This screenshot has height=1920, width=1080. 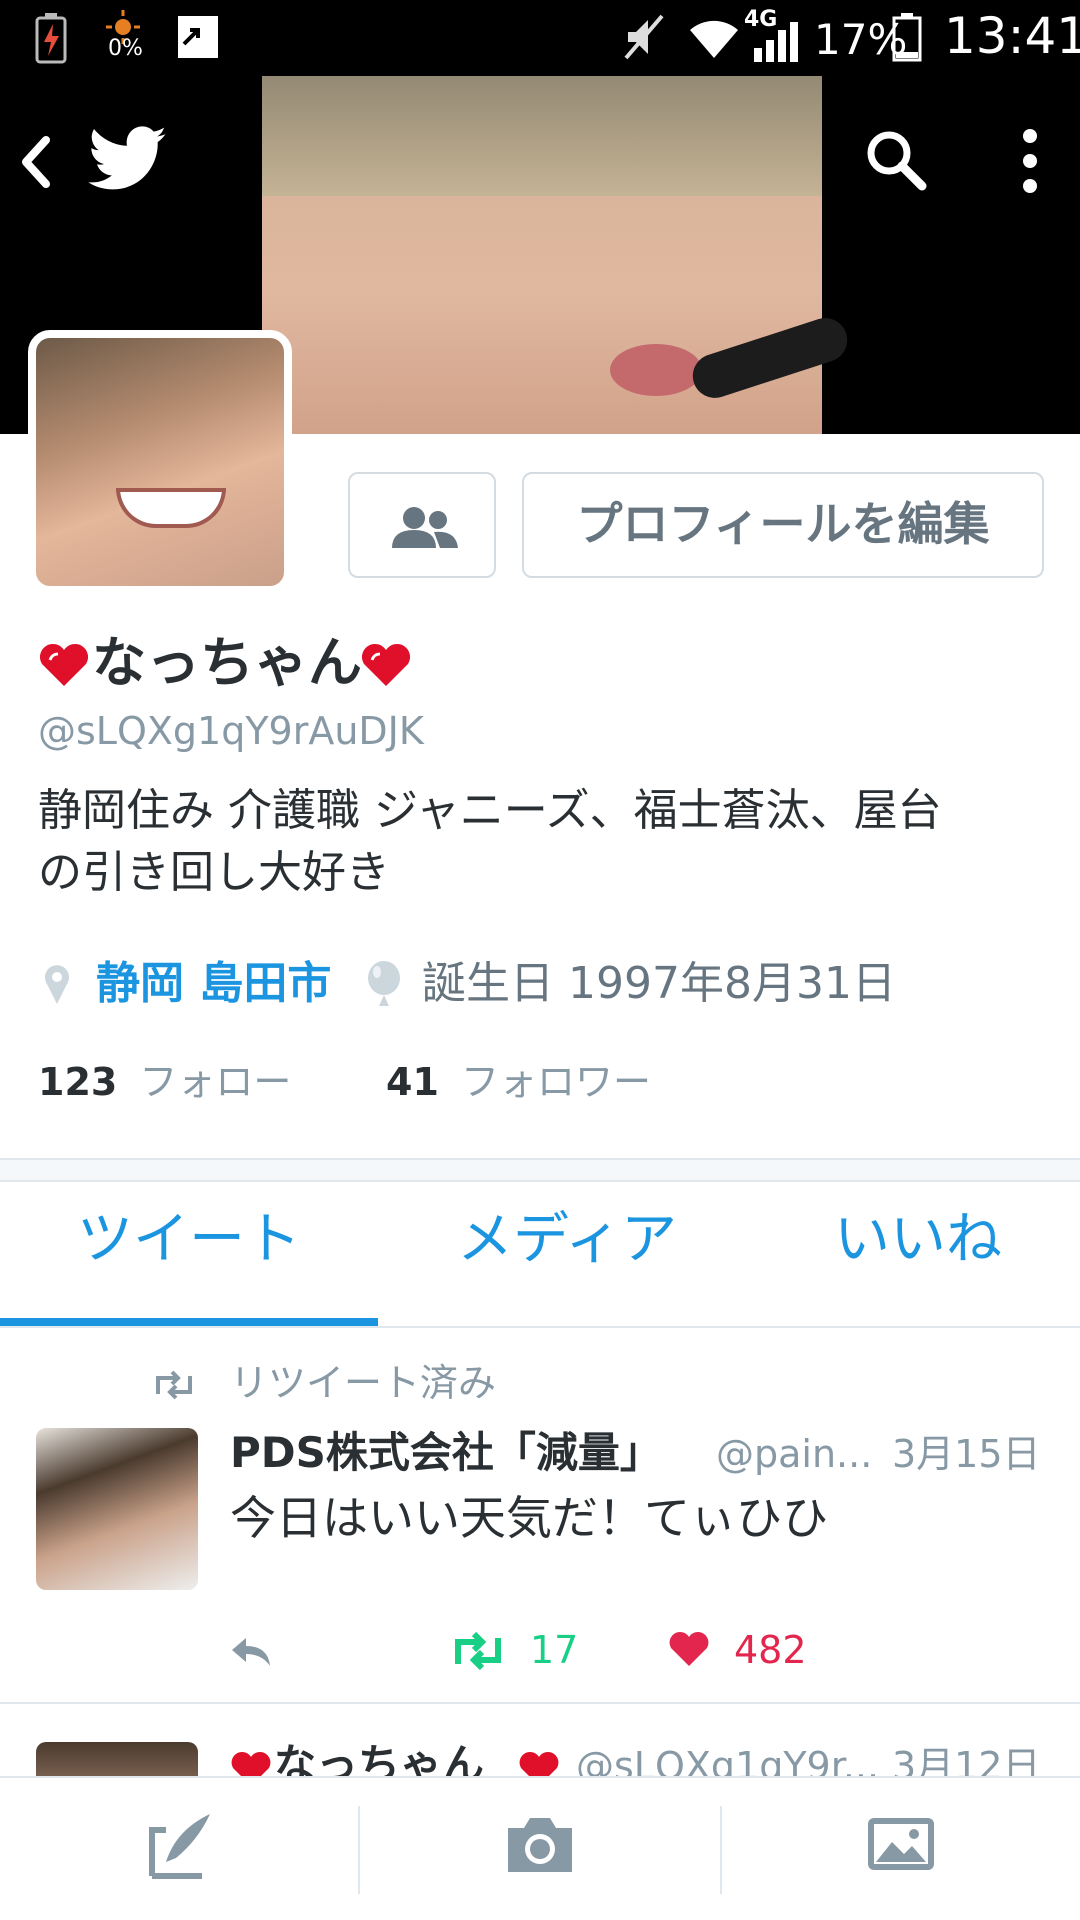 I want to click on following-stat: 123 フォロー, so click(x=164, y=1082).